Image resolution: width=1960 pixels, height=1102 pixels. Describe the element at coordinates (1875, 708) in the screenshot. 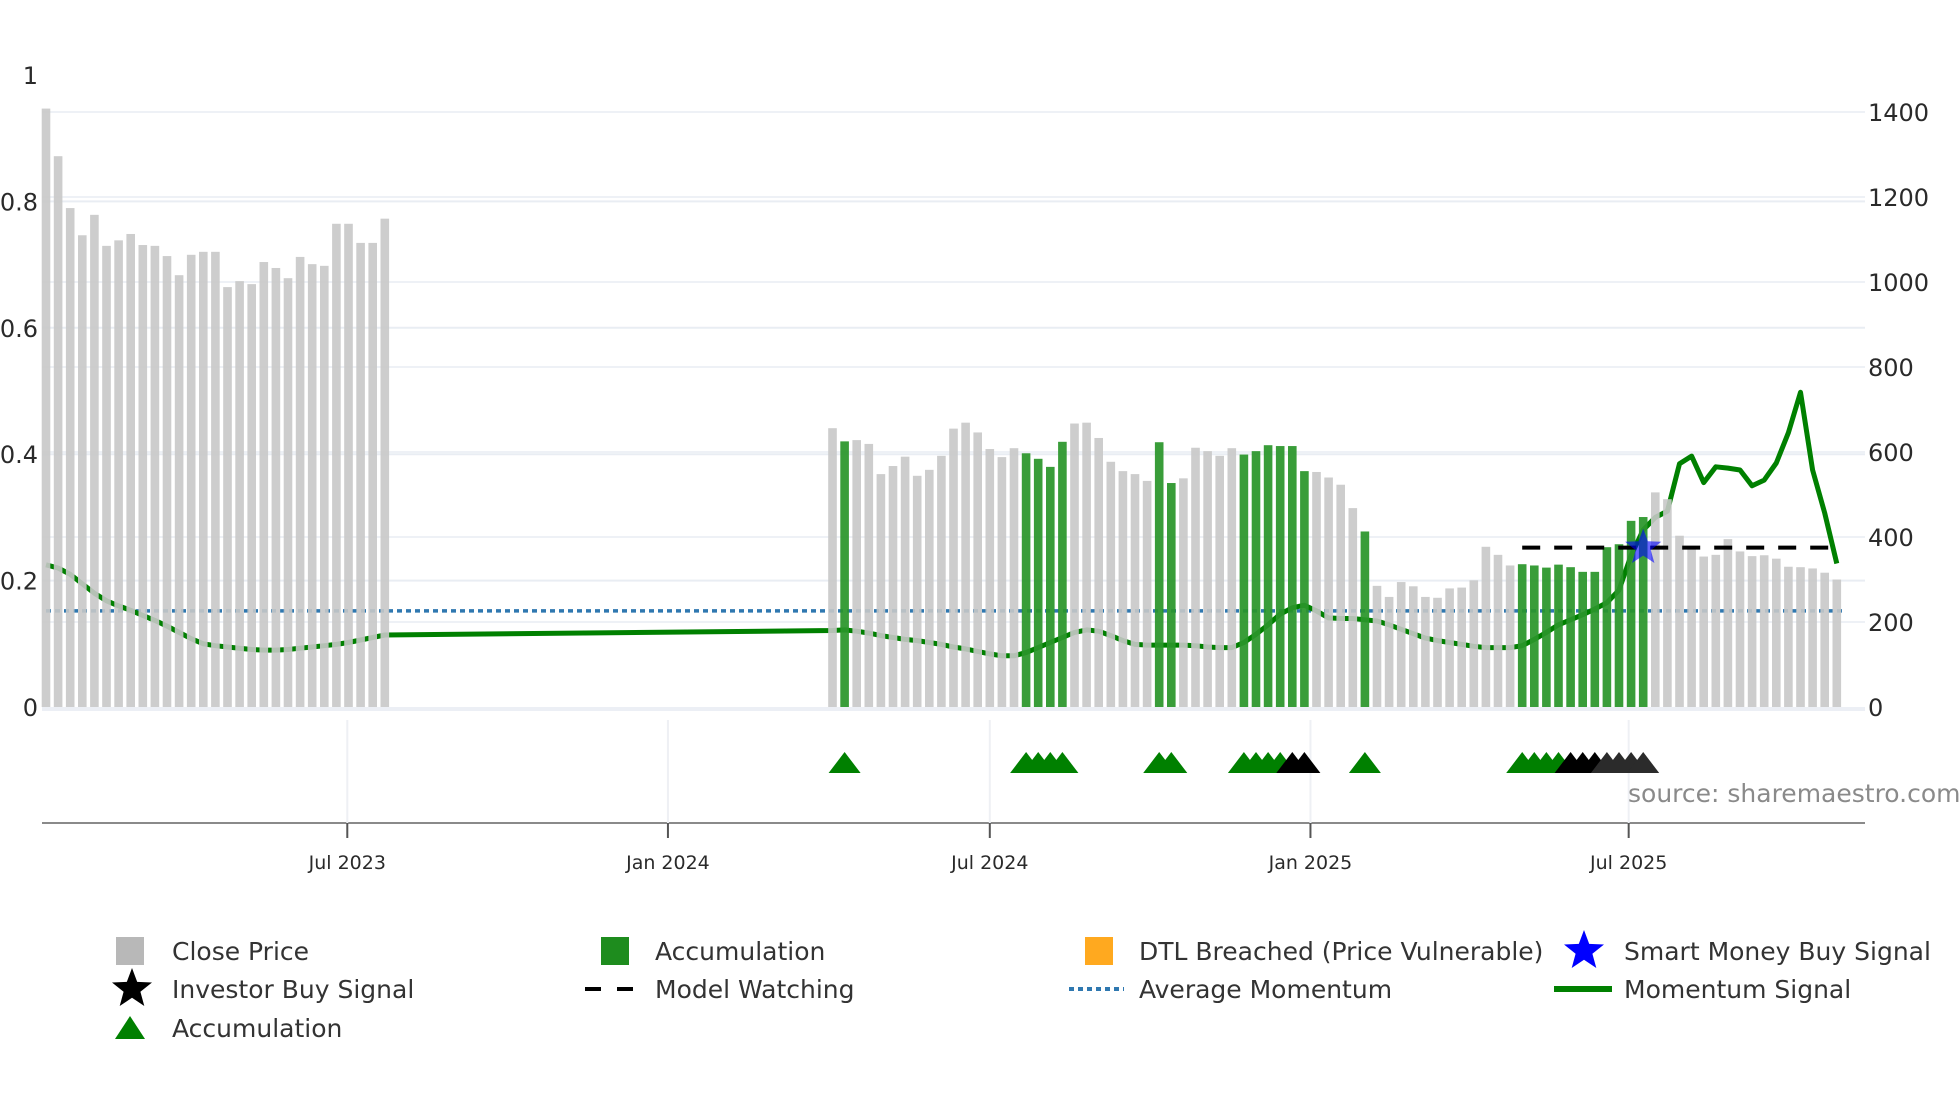

I see `right-tick-label: 0` at that location.